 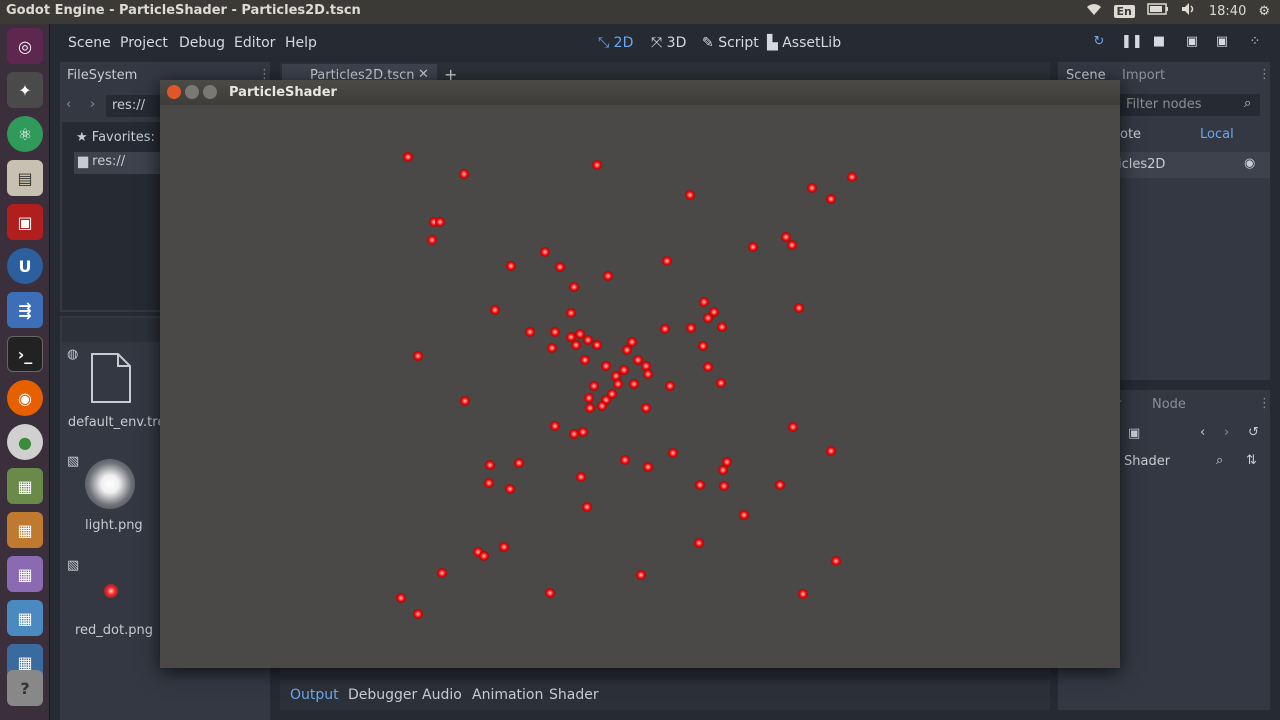 I want to click on chrome-icon: ●, so click(x=25, y=442).